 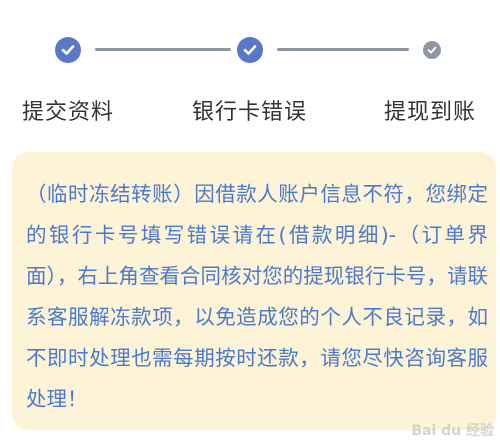 What do you see at coordinates (250, 50) in the screenshot?
I see `step-2-check-icon` at bounding box center [250, 50].